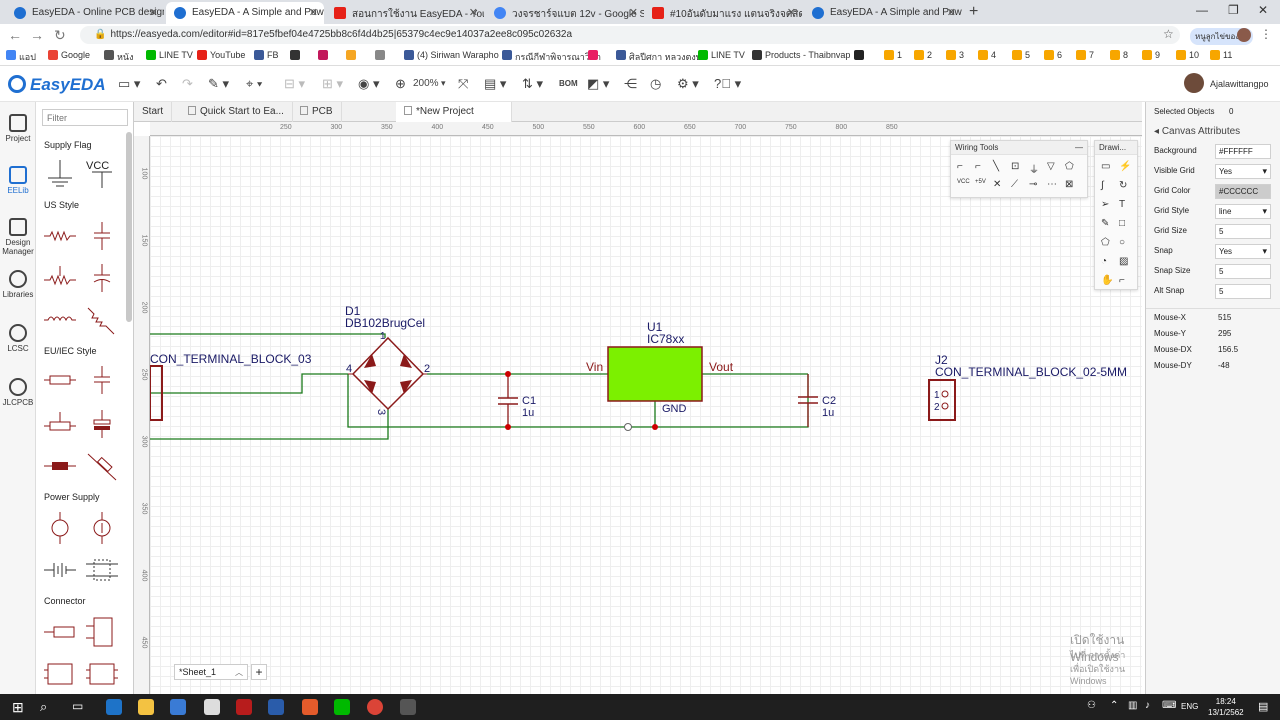  What do you see at coordinates (1105, 166) in the screenshot?
I see `polyline-icon: ▭` at bounding box center [1105, 166].